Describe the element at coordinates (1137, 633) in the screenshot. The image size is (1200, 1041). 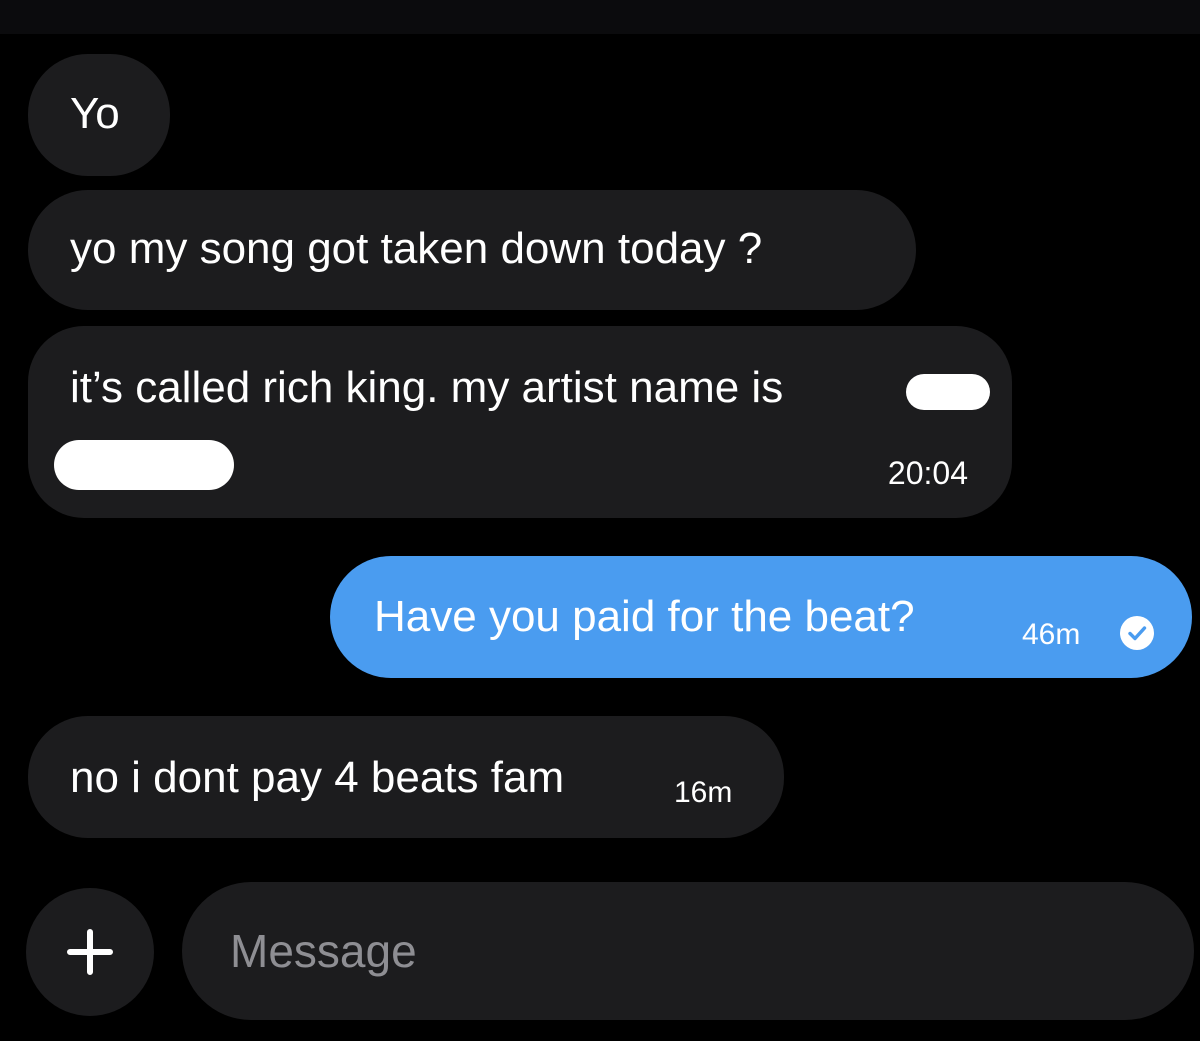
I see `check-circle-icon` at that location.